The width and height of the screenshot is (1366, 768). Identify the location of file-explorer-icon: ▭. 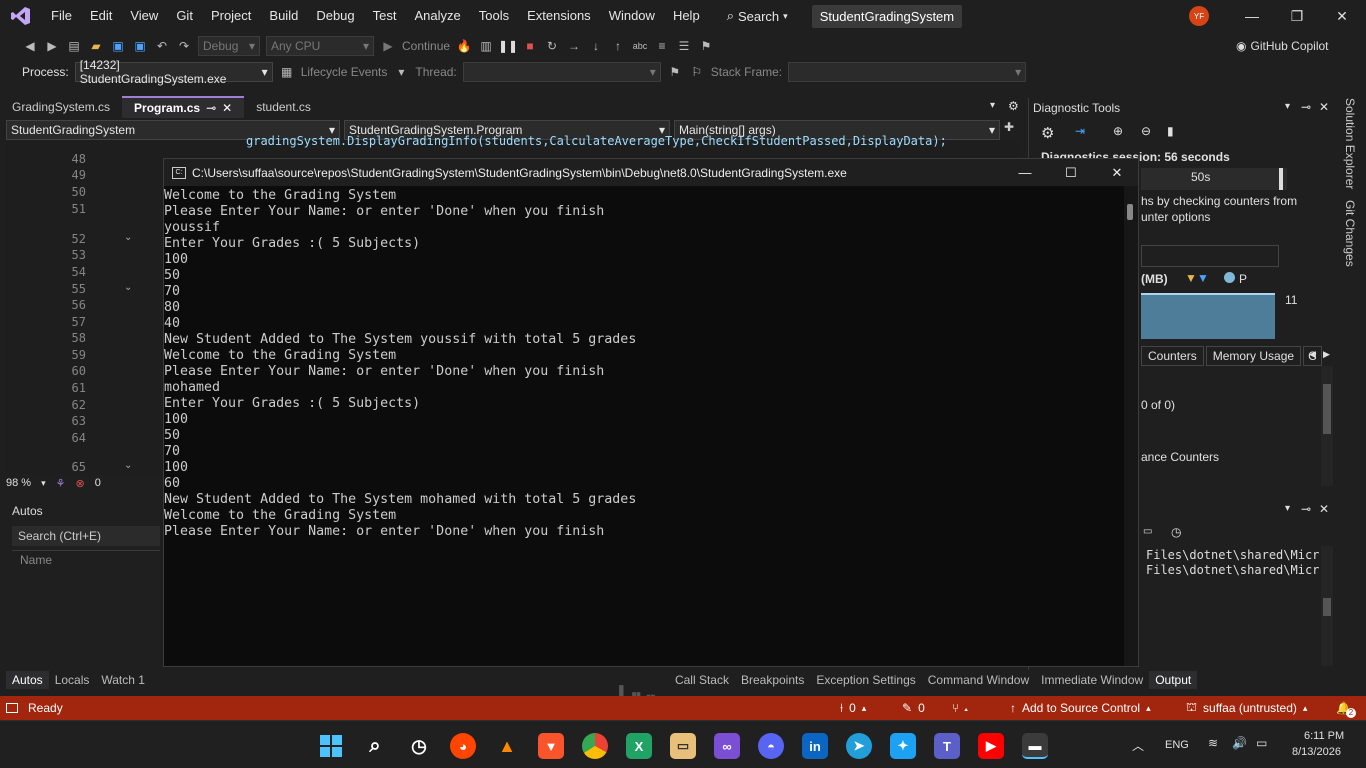
(683, 746).